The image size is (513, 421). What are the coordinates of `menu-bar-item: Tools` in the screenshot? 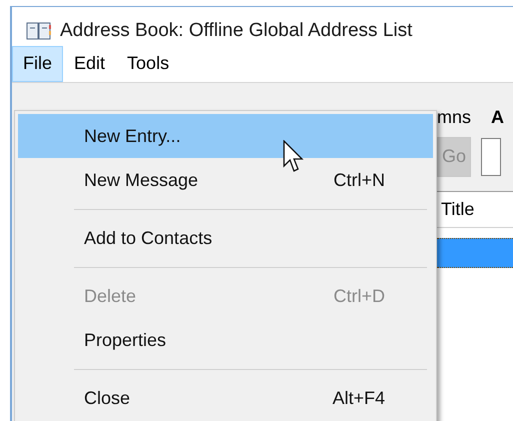 It's located at (148, 64).